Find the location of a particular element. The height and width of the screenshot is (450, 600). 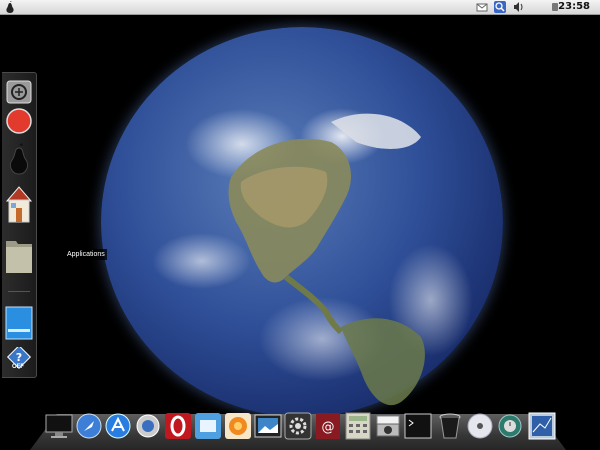

top-menu-bar: 23:58 is located at coordinates (300, 7).